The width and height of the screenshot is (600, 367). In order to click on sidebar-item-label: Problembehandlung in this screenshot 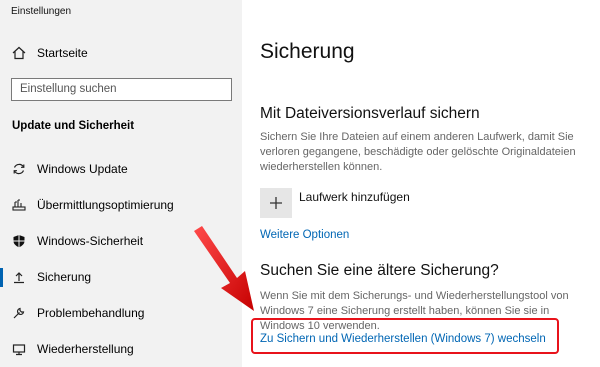, I will do `click(91, 313)`.